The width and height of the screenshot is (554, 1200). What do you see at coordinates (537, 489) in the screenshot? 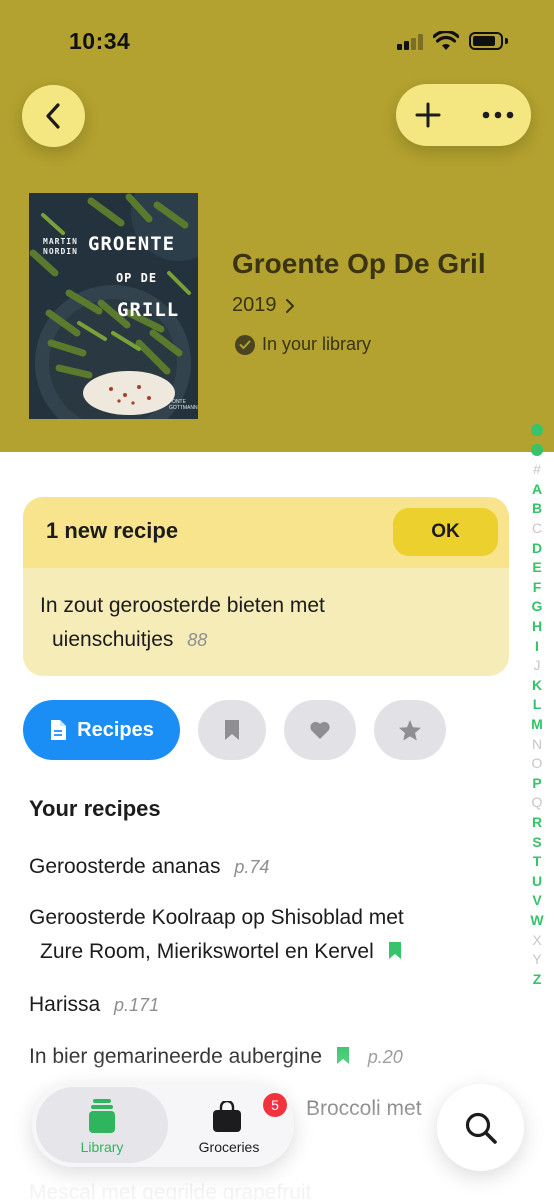
I see `index-letter: A` at bounding box center [537, 489].